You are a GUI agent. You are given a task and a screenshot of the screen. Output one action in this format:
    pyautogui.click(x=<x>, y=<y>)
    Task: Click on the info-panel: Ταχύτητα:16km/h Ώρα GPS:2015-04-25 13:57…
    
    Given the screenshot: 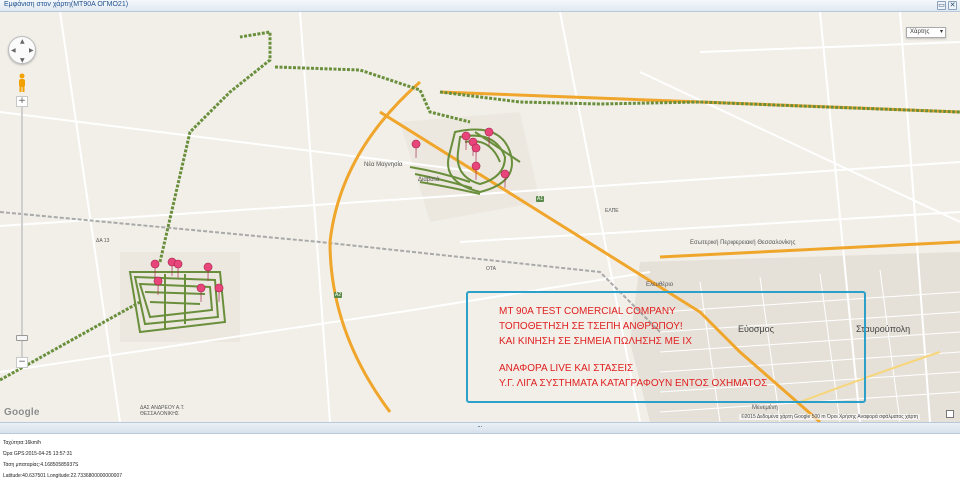 What is the action you would take?
    pyautogui.click(x=480, y=460)
    